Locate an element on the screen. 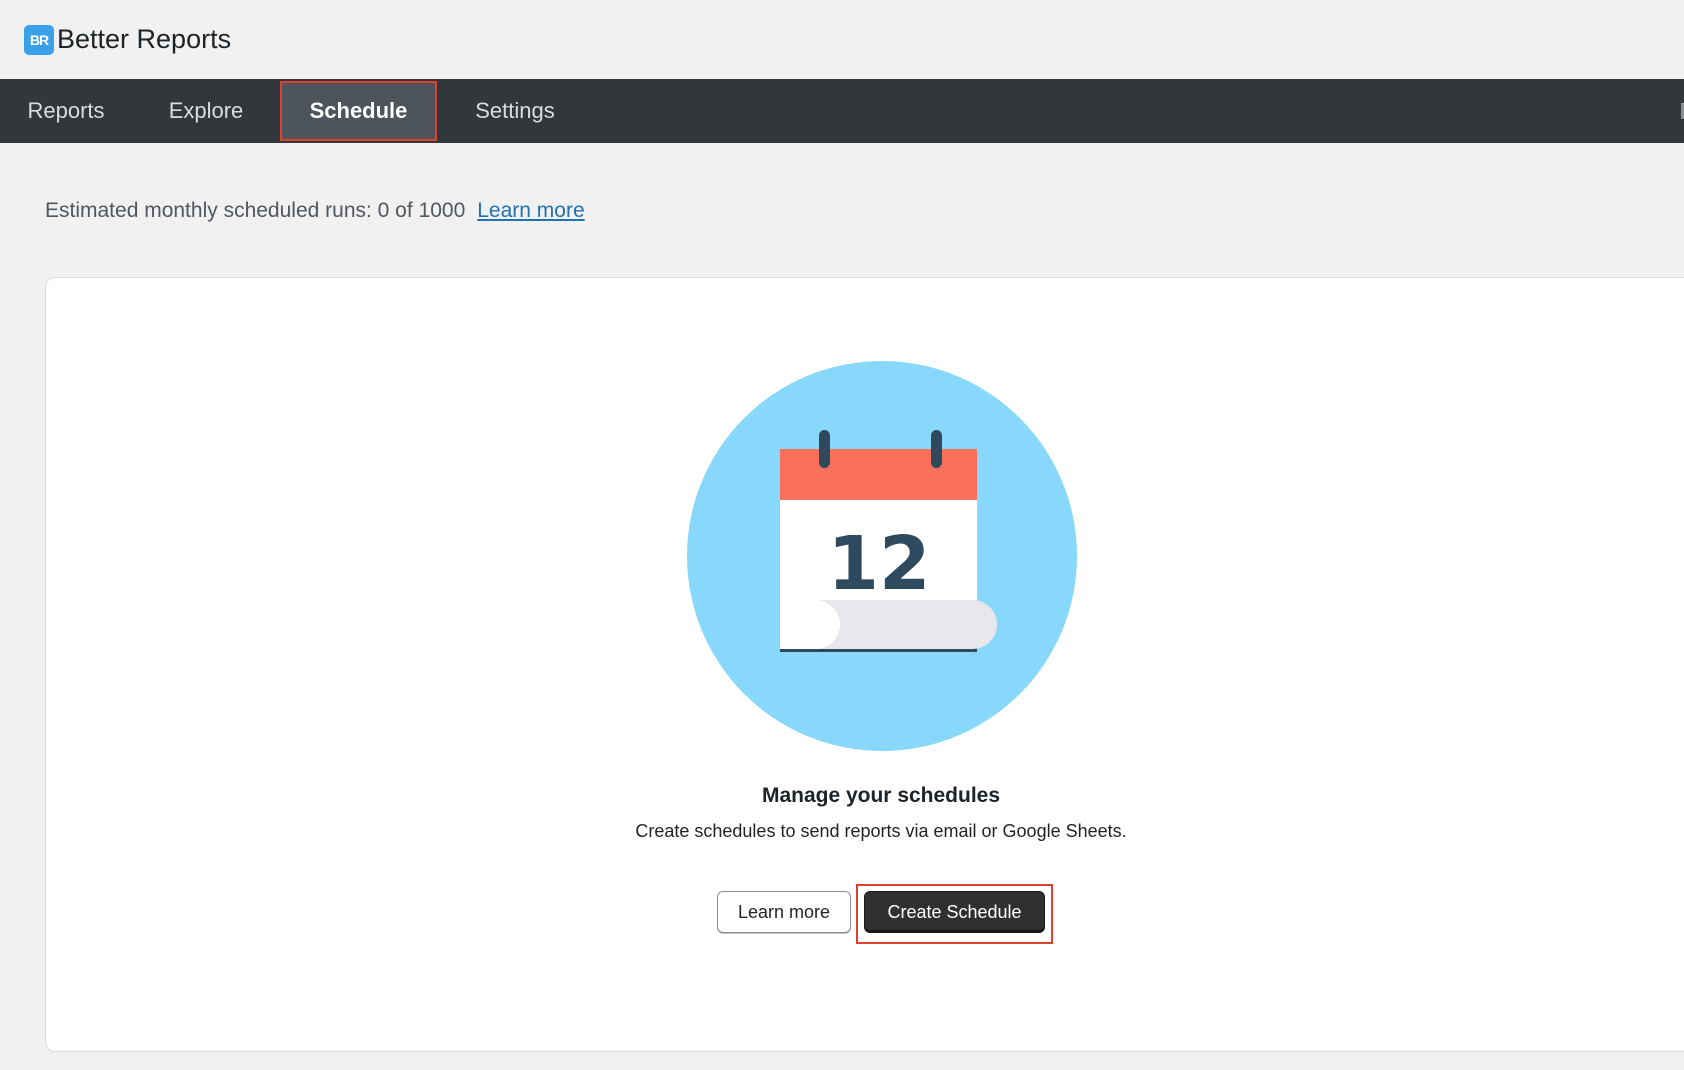 Image resolution: width=1684 pixels, height=1070 pixels. calendar-page-curl-edge-fill is located at coordinates (795, 624).